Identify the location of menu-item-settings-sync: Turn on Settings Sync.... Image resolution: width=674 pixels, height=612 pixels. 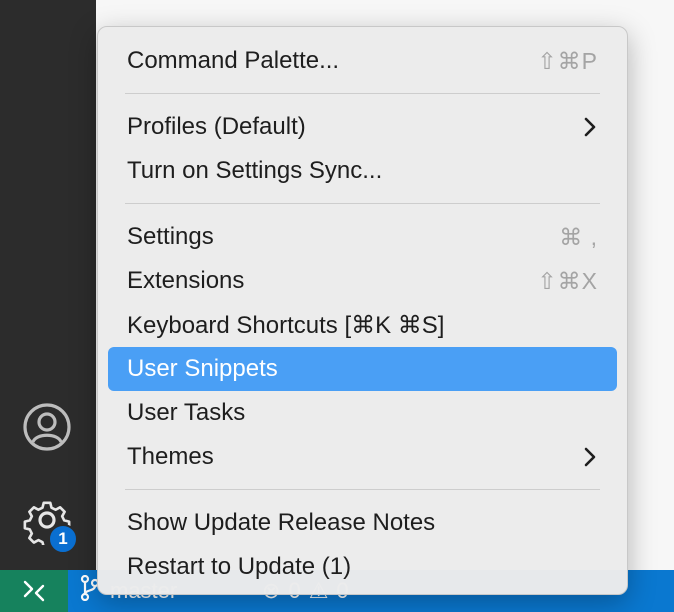
(362, 171).